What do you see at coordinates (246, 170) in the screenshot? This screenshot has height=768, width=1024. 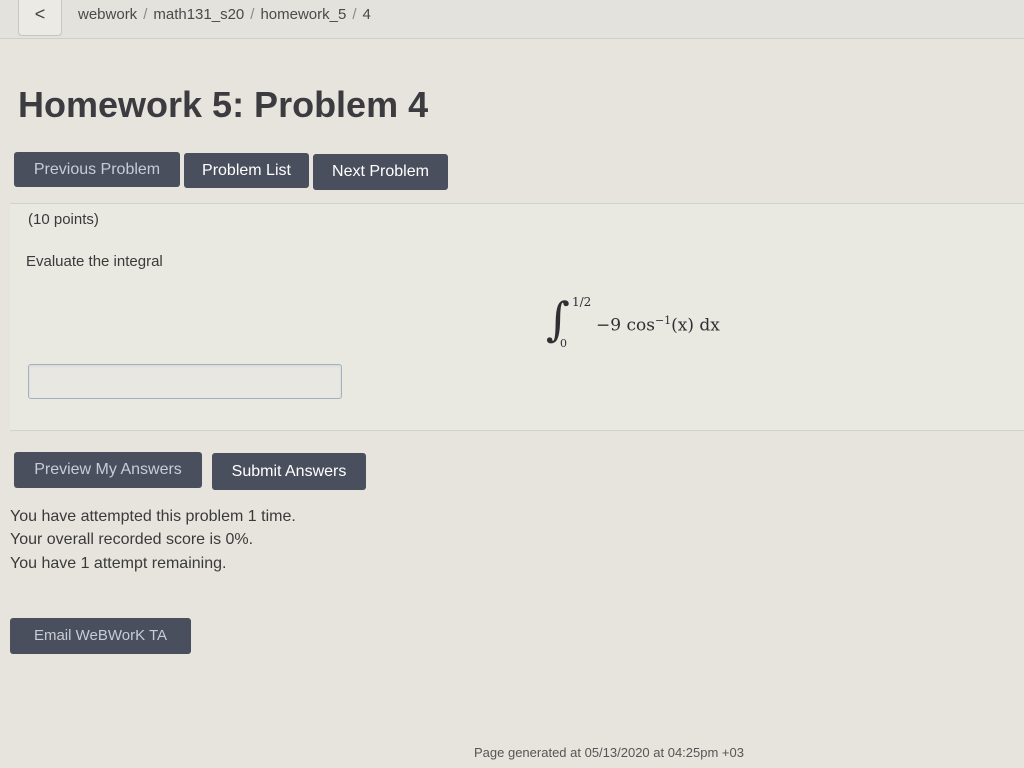 I see `problem-list-button: Problem List` at bounding box center [246, 170].